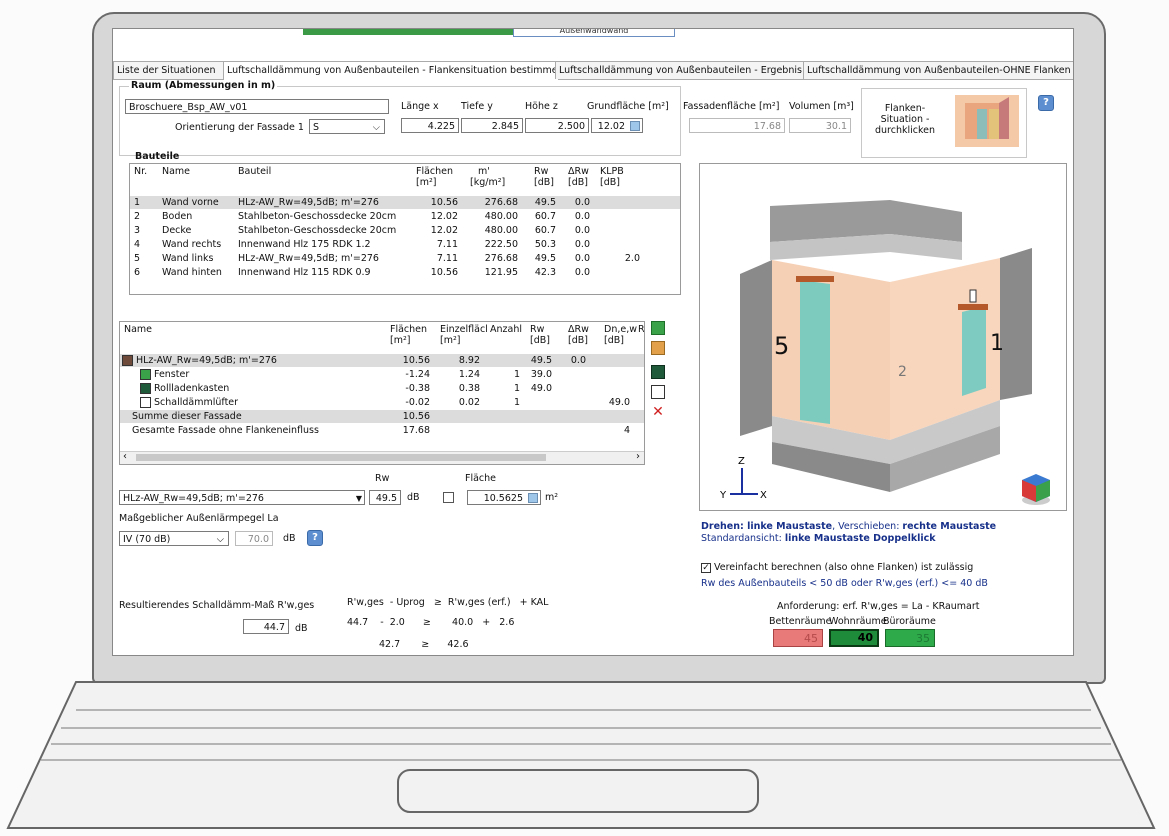 The image size is (1169, 836). Describe the element at coordinates (658, 348) in the screenshot. I see `add-shutter-icon` at that location.